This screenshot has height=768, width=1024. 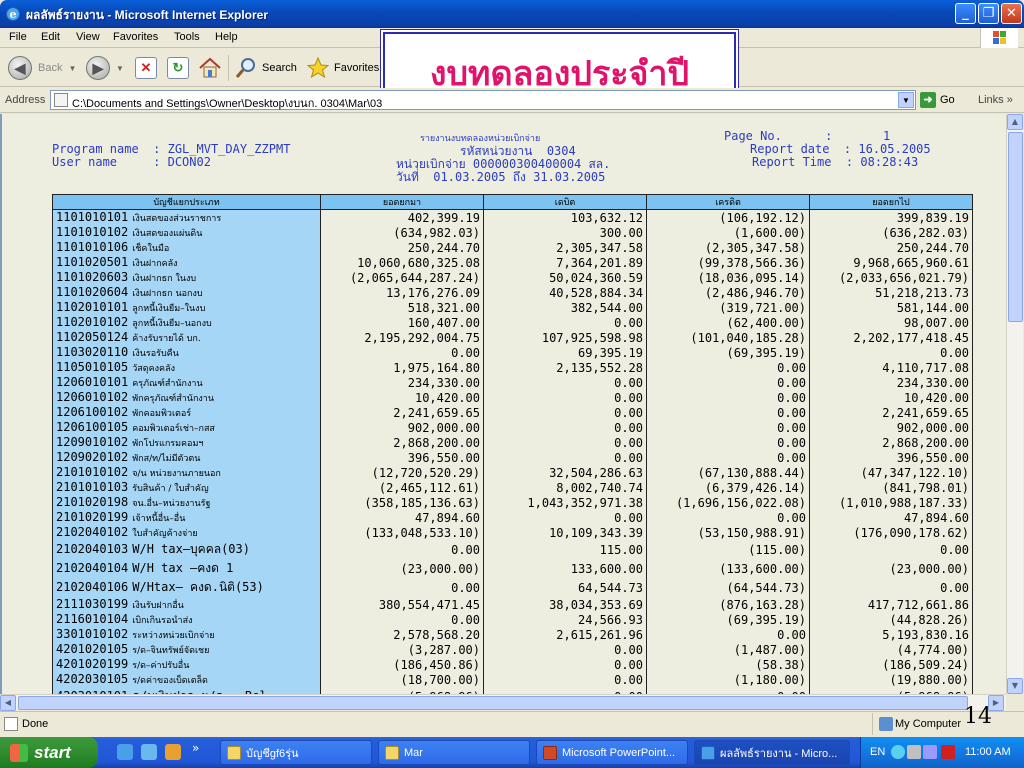 What do you see at coordinates (891, 502) in the screenshot?
I see `carried-forward-cell: (1,010,988,187.33)` at bounding box center [891, 502].